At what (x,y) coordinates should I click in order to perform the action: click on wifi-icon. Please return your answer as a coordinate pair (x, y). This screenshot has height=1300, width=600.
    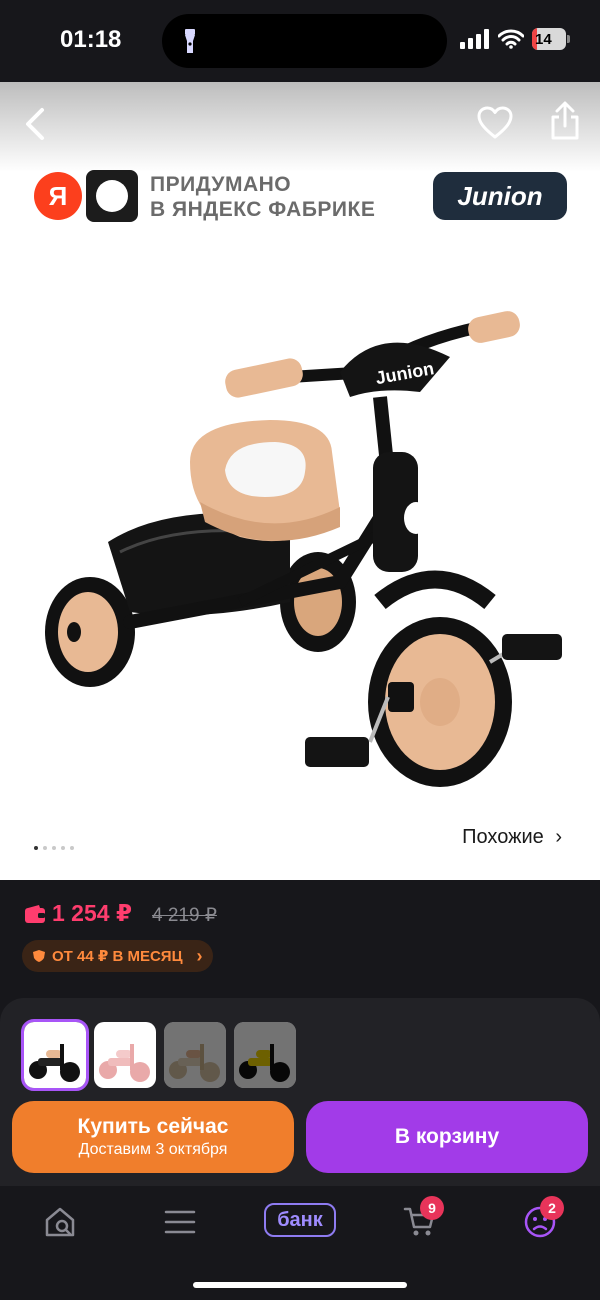
    Looking at the image, I should click on (511, 39).